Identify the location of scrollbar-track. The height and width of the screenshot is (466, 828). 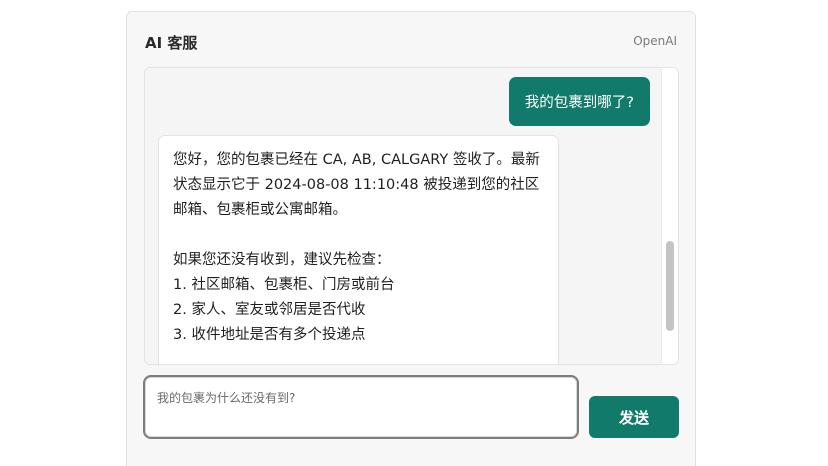
(669, 216).